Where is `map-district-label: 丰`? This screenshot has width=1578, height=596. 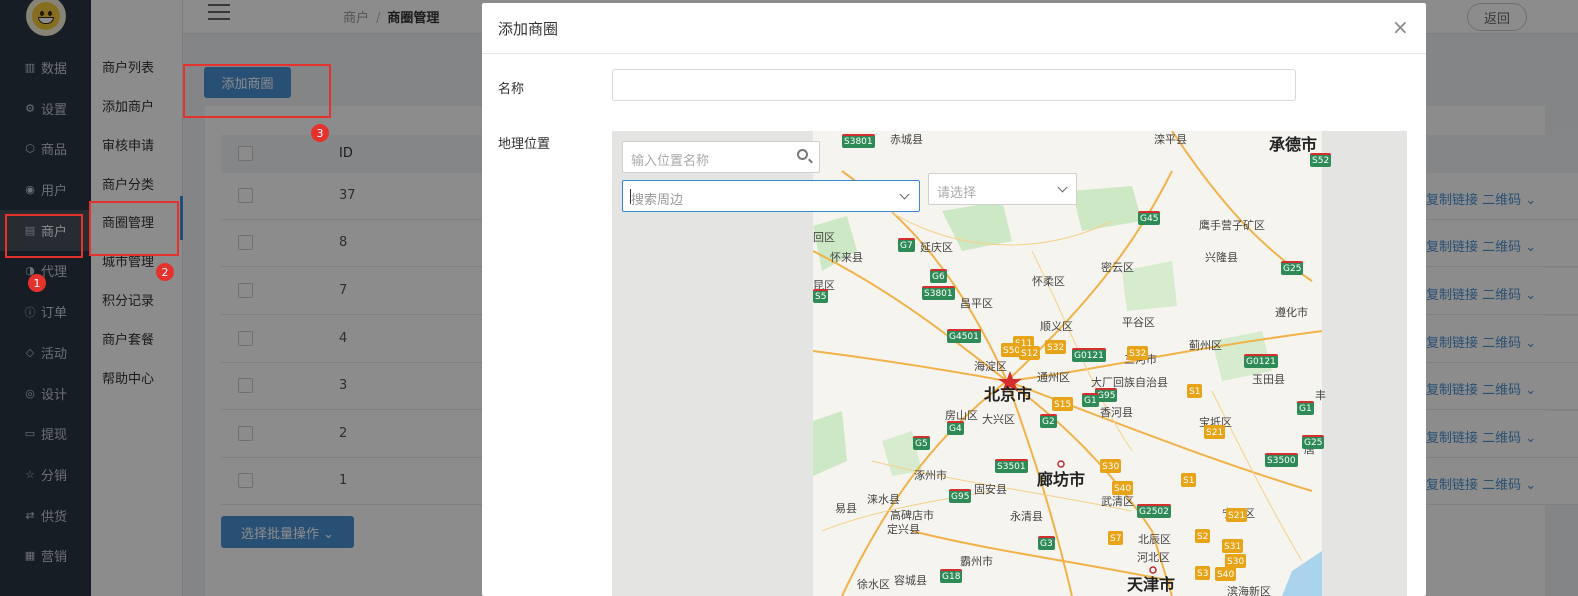 map-district-label: 丰 is located at coordinates (1320, 395).